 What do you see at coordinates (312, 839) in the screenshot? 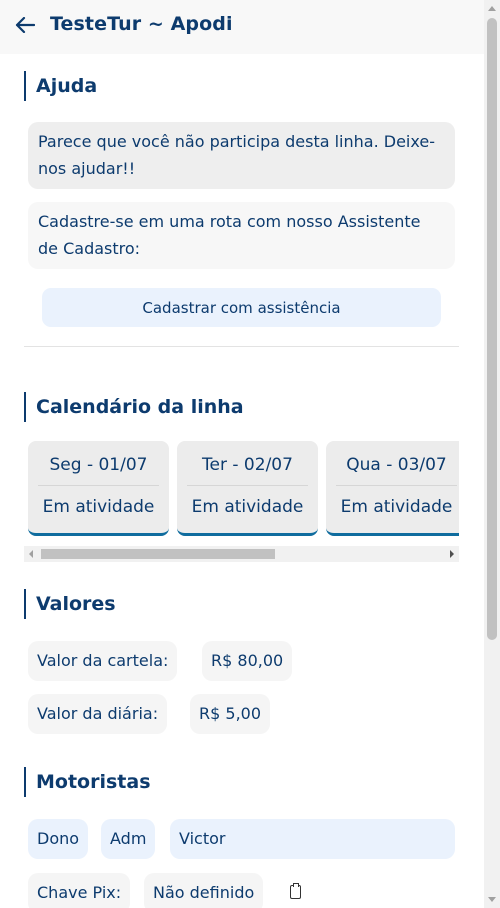
I see `driver-name: Victor` at bounding box center [312, 839].